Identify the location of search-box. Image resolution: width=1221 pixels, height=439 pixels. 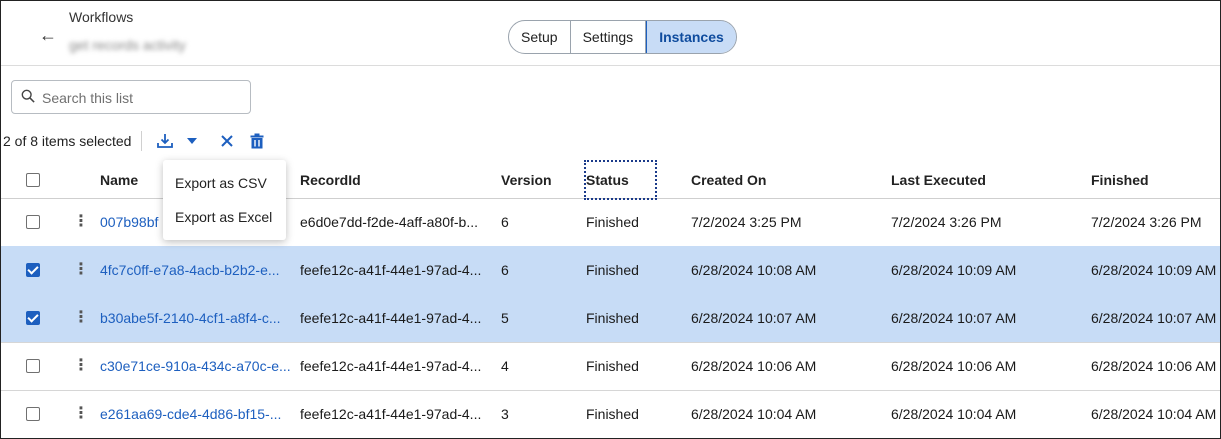
(131, 97).